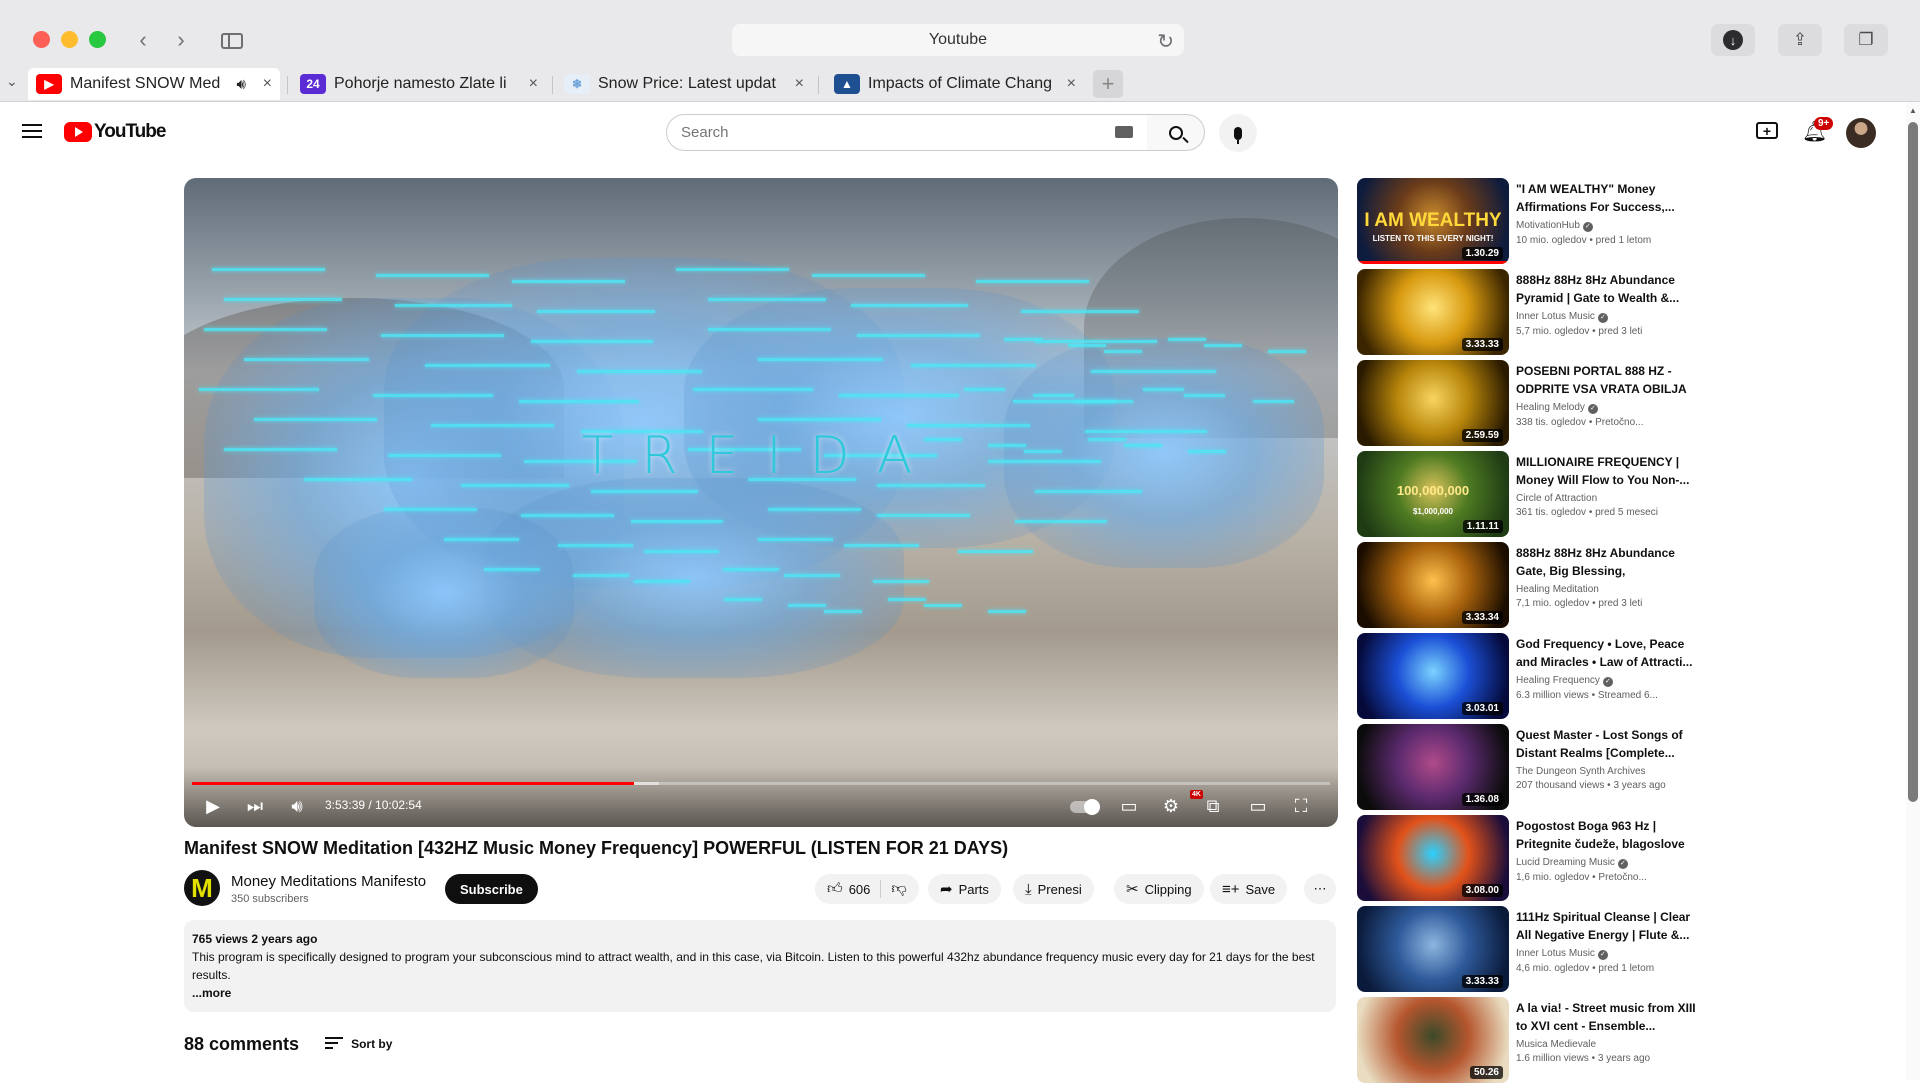  What do you see at coordinates (1606, 863) in the screenshot?
I see `channel-name: Lucid Dreaming Music ✓` at bounding box center [1606, 863].